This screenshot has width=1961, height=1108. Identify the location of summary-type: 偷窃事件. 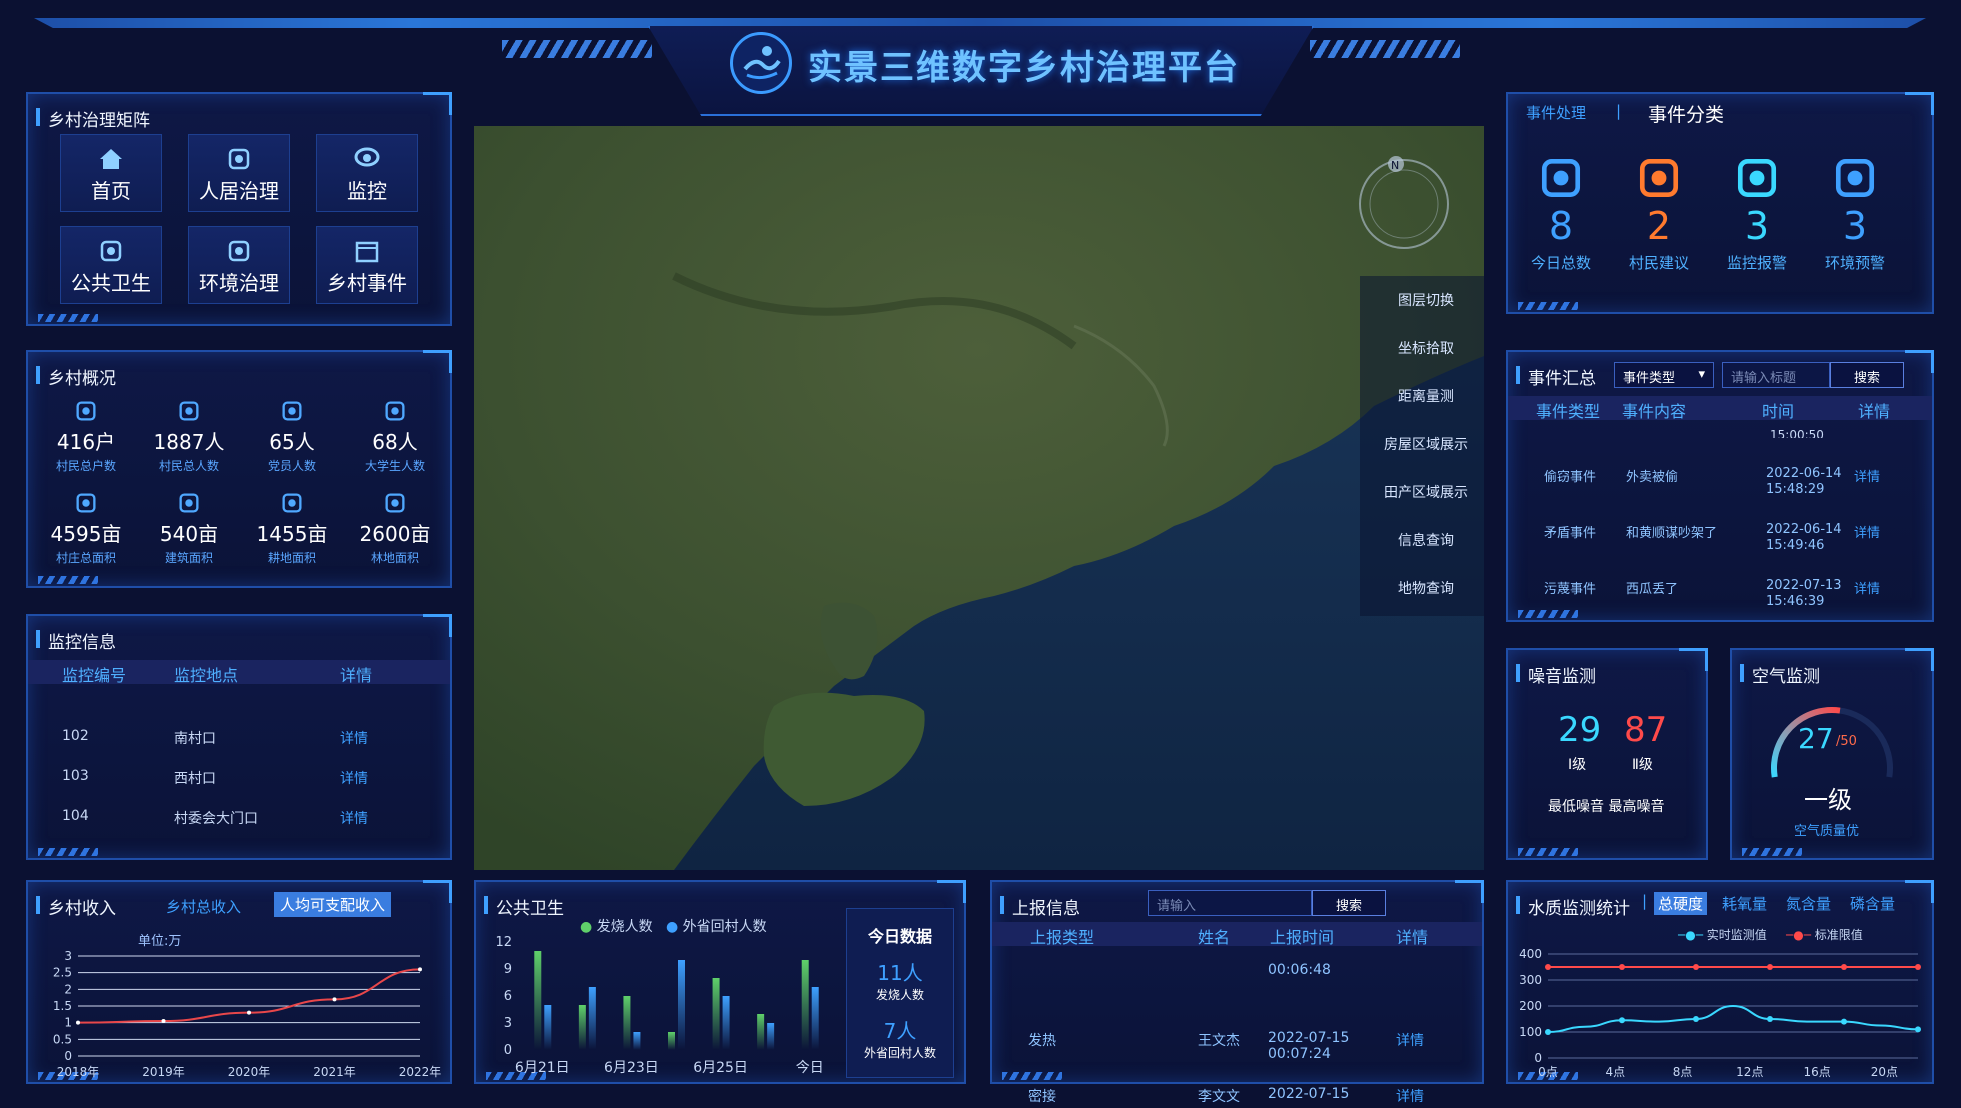
(1570, 477).